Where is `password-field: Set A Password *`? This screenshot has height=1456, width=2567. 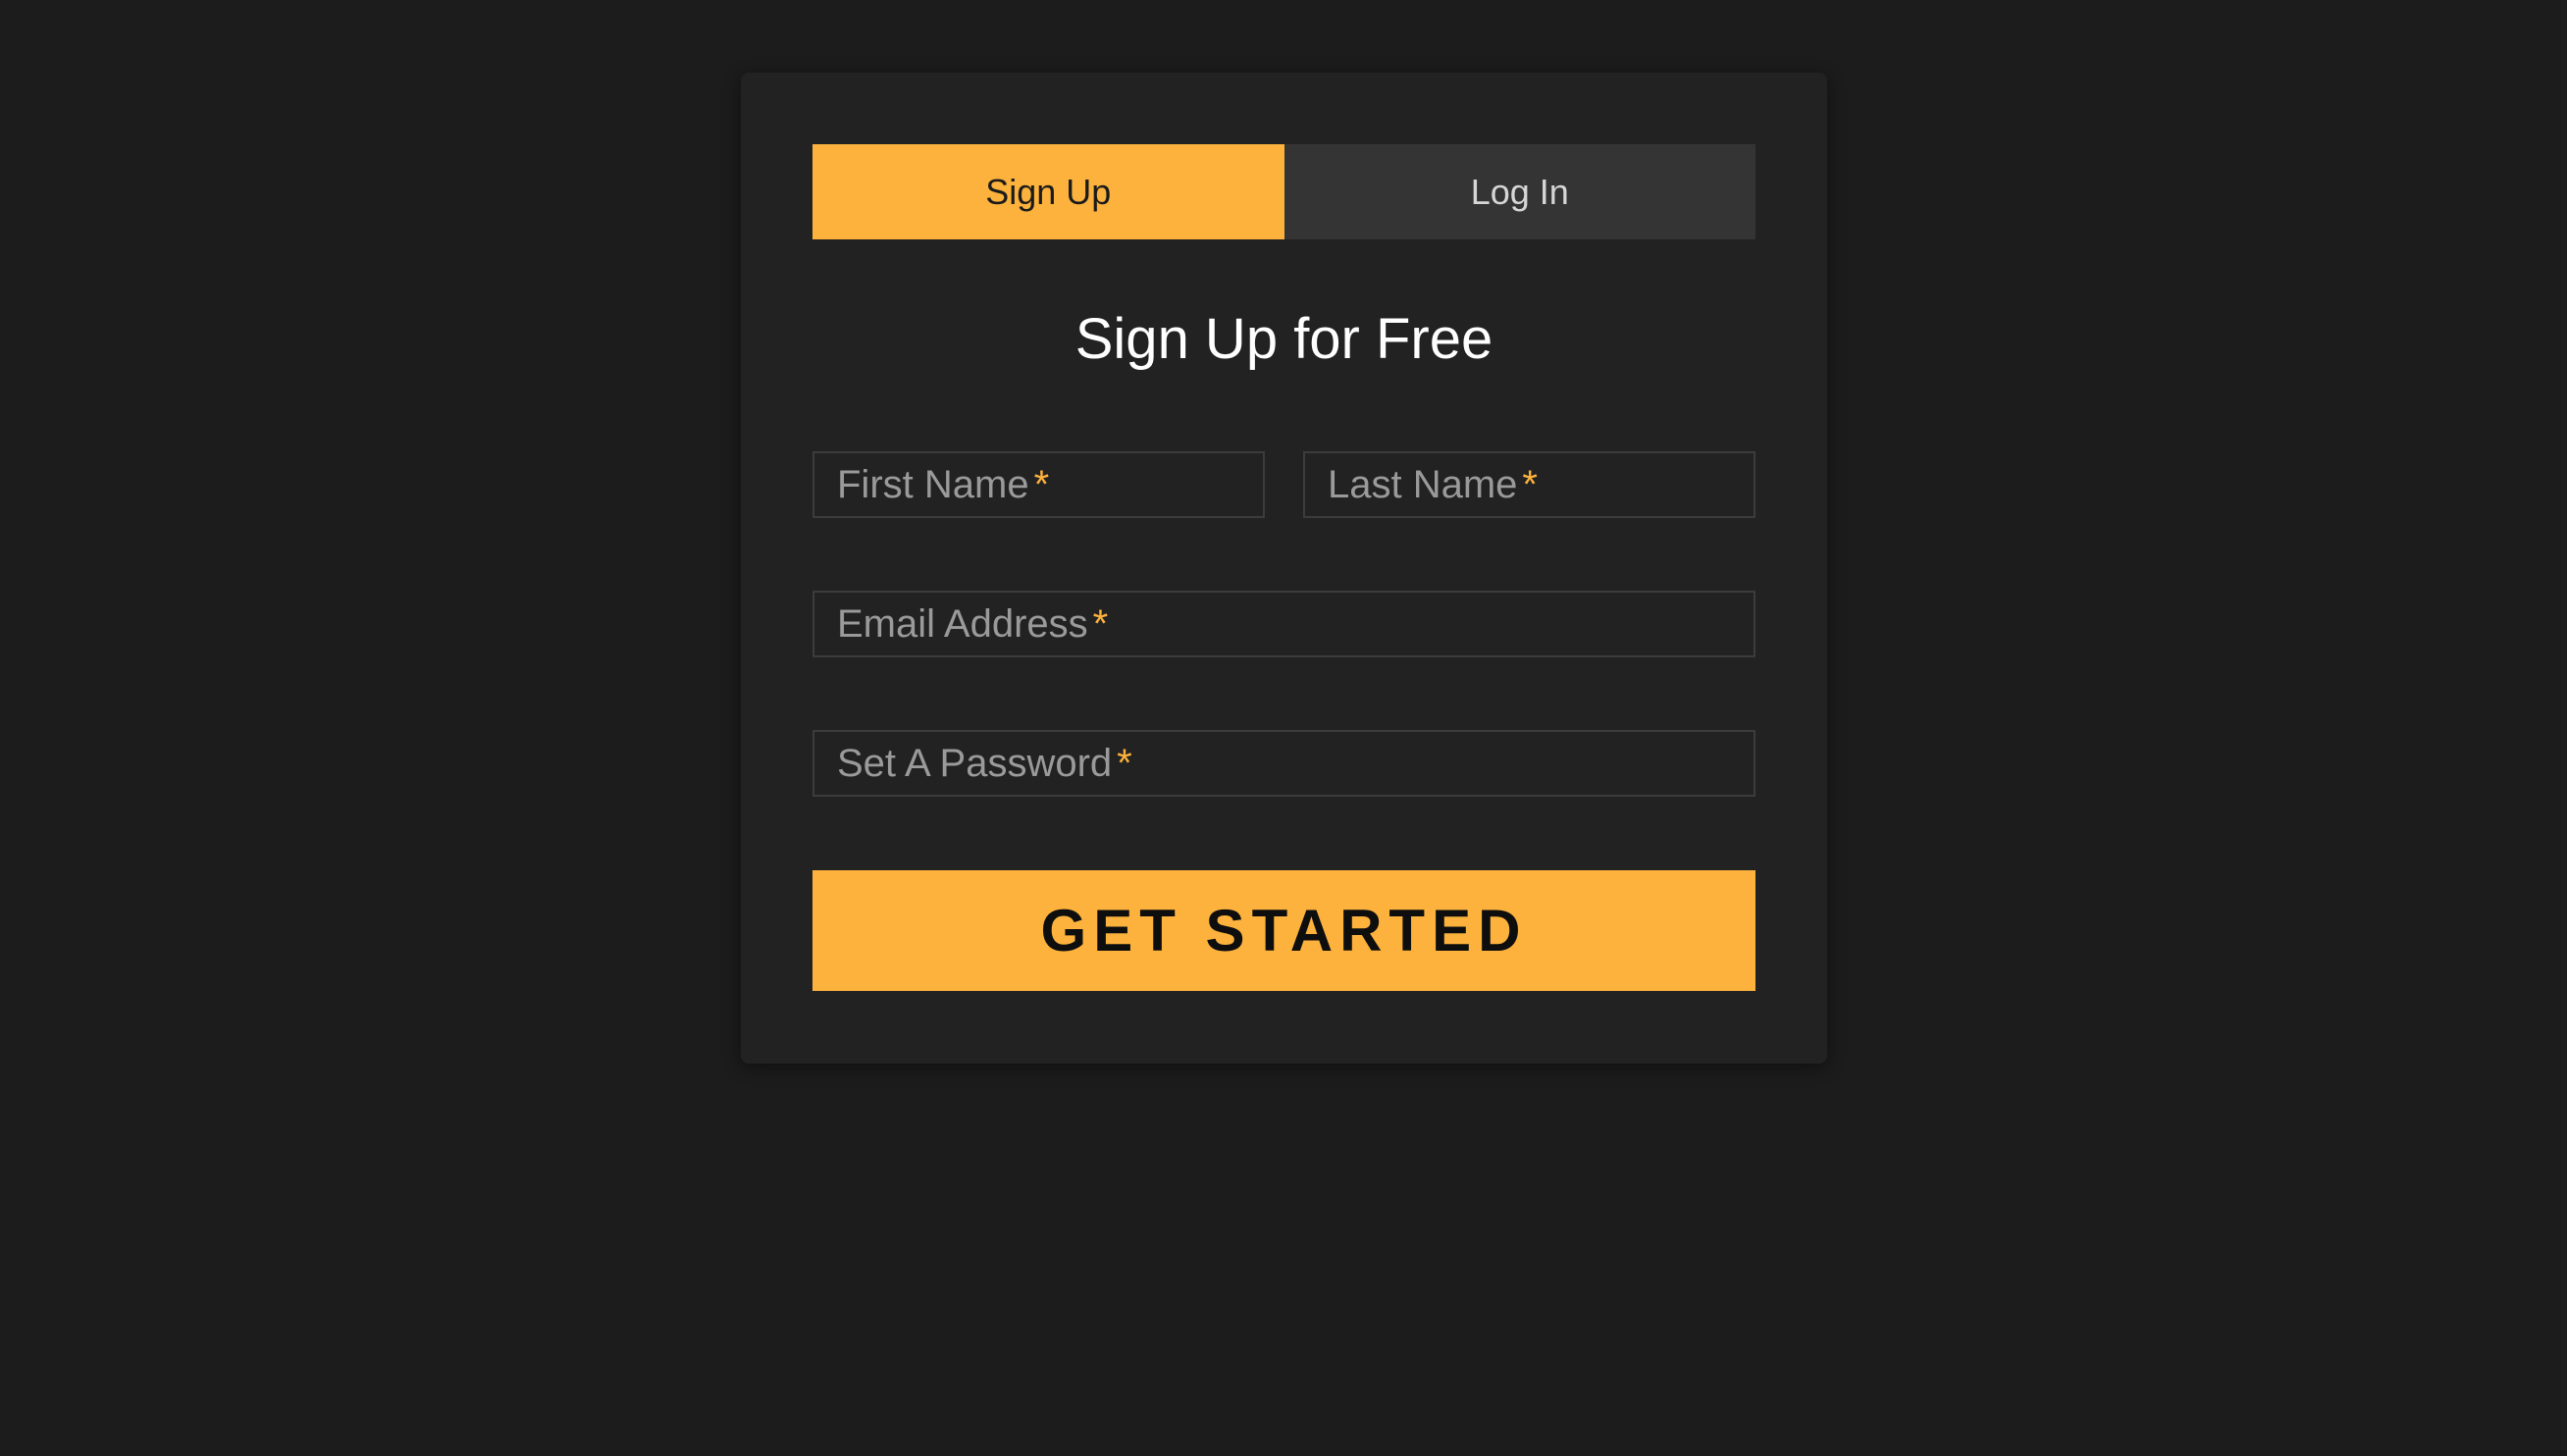 password-field: Set A Password * is located at coordinates (1283, 763).